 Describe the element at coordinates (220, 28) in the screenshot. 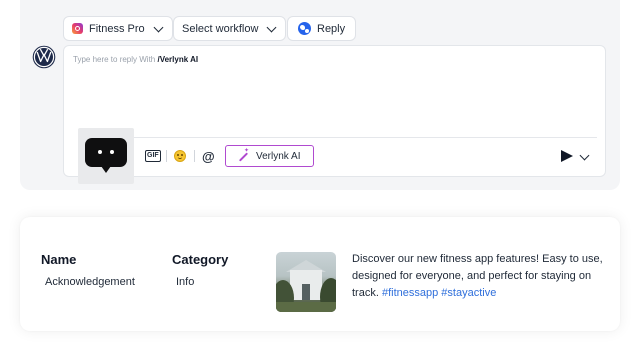

I see `workflow-label: Select workflow` at that location.